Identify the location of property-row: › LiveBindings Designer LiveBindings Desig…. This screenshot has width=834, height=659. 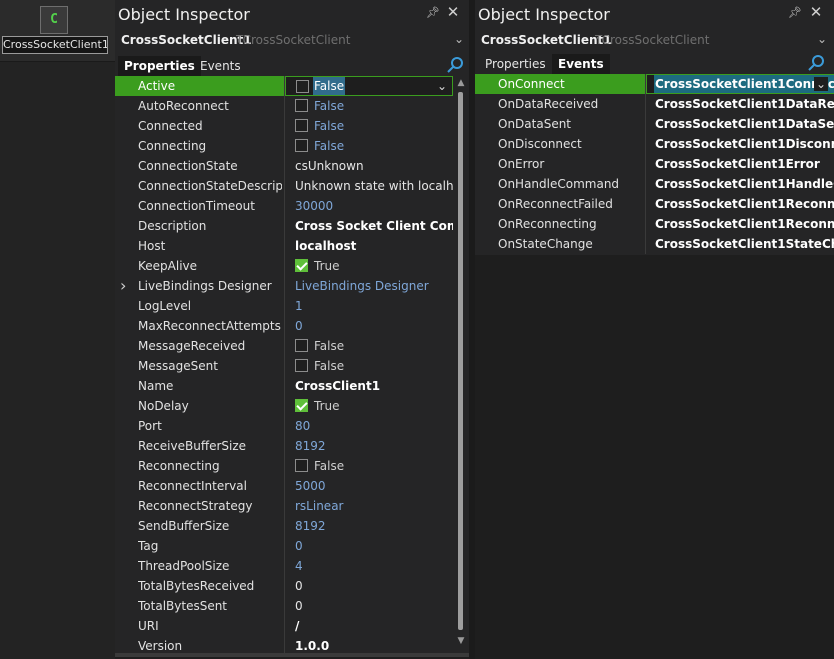
(284, 286).